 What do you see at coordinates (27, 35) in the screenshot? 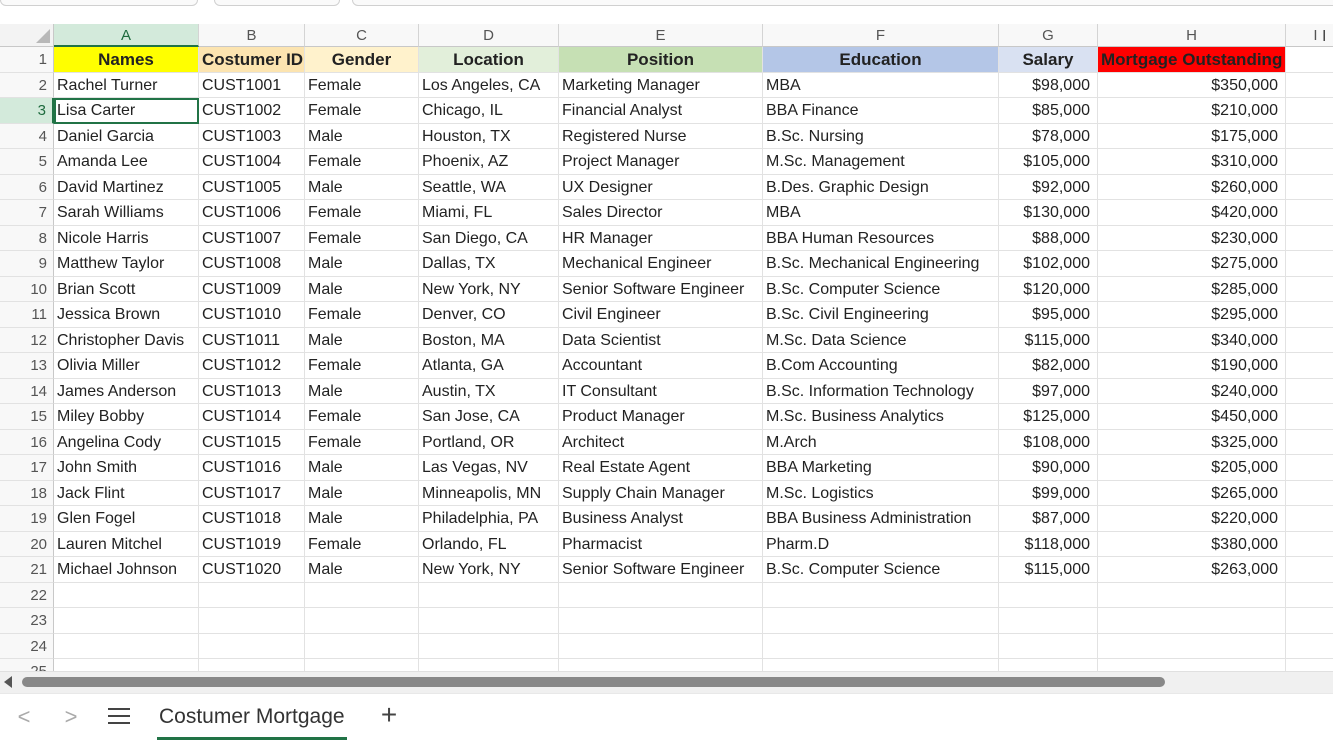
I see `select-all-corner` at bounding box center [27, 35].